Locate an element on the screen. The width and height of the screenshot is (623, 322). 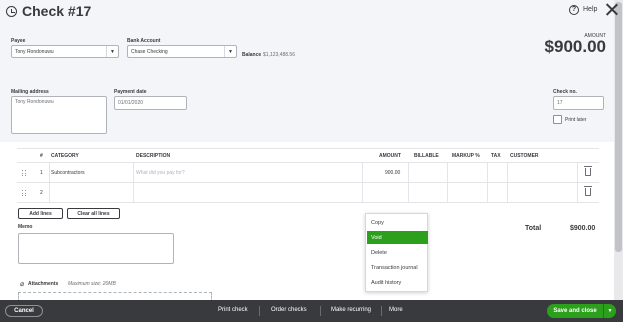
col-billable: BILLABLE is located at coordinates (426, 156).